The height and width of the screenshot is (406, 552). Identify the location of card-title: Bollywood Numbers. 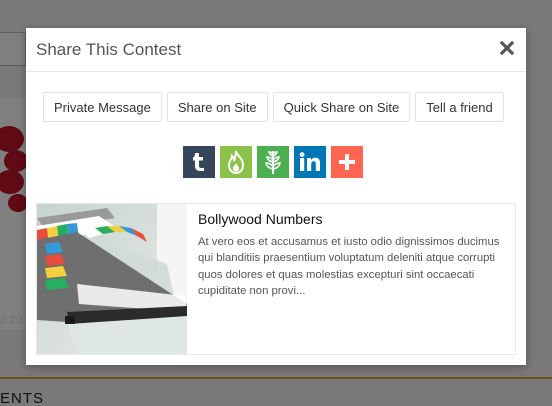
(260, 219).